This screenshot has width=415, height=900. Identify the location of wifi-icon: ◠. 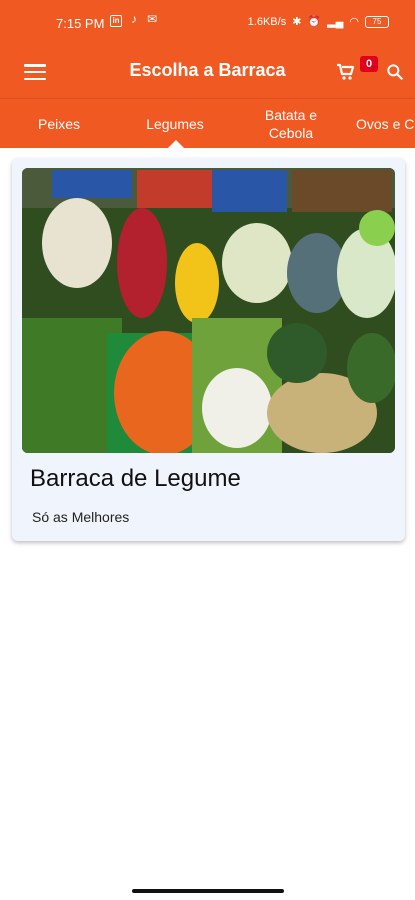
(354, 22).